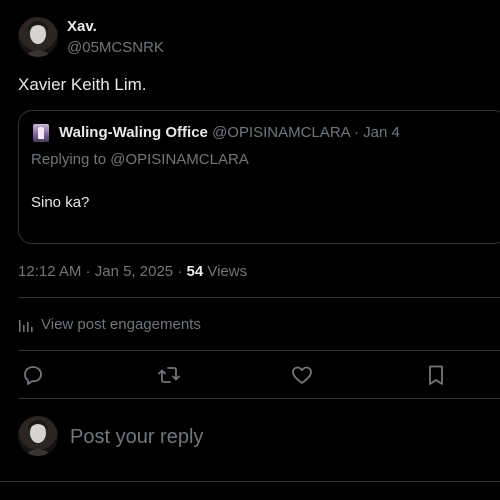 This screenshot has height=500, width=500. I want to click on repost-button, so click(169, 375).